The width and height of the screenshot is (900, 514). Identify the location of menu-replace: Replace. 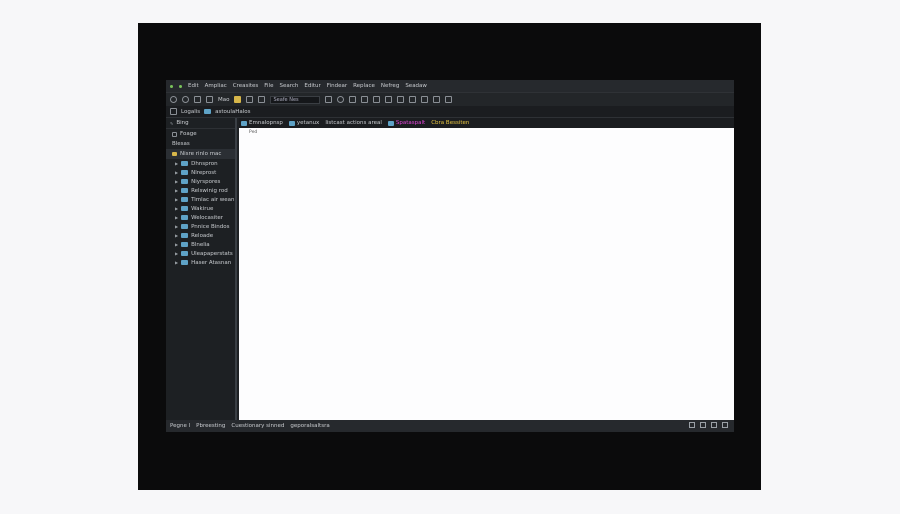
(364, 86).